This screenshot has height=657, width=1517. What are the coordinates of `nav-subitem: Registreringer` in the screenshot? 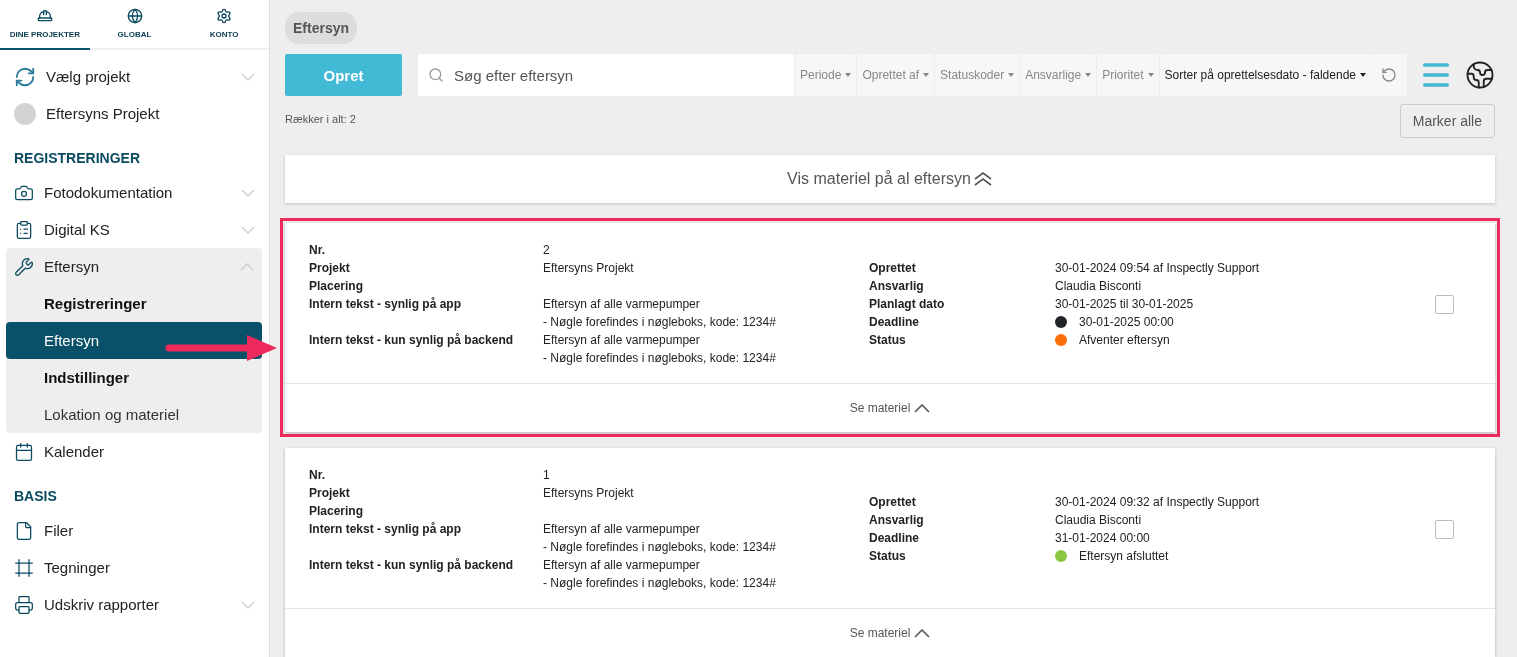 It's located at (134, 303).